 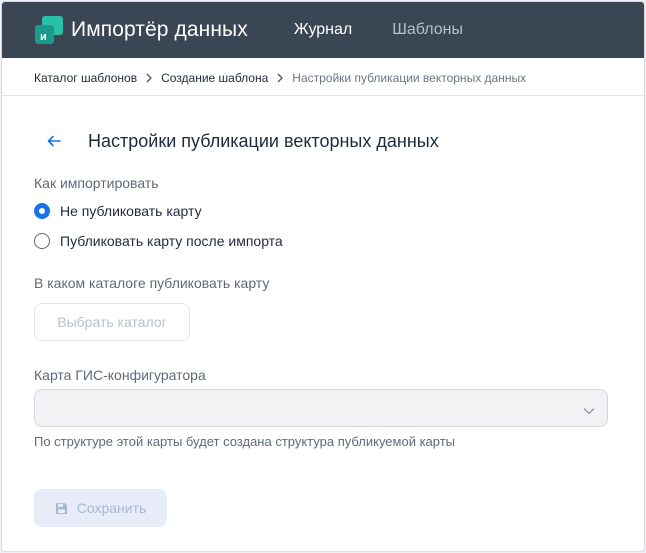 I want to click on radio-publish-after-import: Публиковать карту после импорта, so click(x=323, y=241).